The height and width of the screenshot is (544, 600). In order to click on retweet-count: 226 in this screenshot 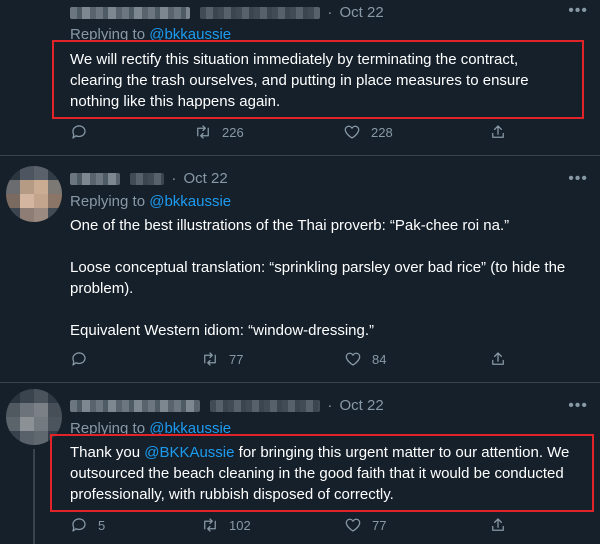, I will do `click(233, 132)`.